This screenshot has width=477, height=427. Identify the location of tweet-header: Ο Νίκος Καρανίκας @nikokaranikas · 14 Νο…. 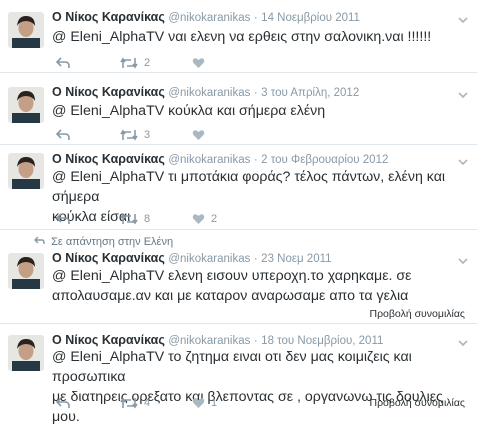
(206, 17).